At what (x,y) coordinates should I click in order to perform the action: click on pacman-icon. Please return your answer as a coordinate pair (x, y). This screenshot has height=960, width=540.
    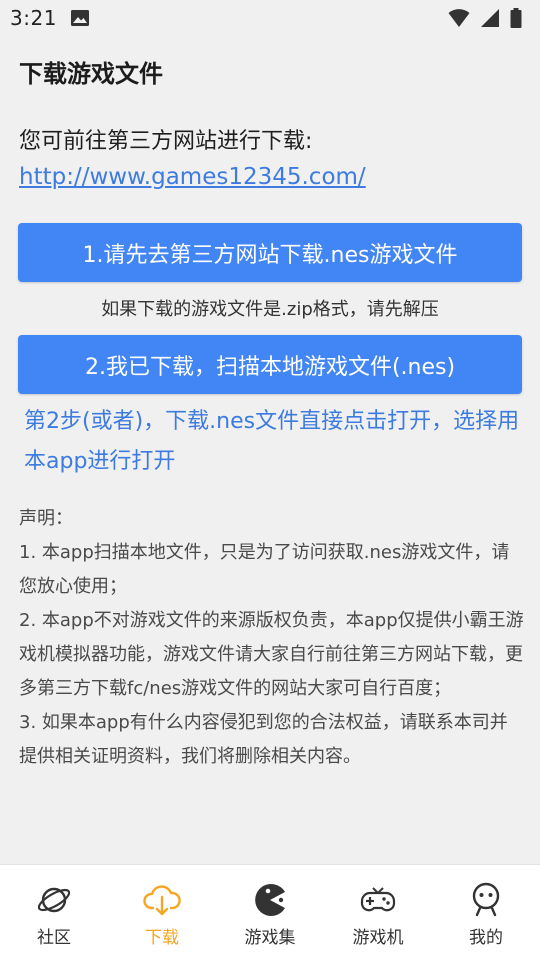
    Looking at the image, I should click on (270, 900).